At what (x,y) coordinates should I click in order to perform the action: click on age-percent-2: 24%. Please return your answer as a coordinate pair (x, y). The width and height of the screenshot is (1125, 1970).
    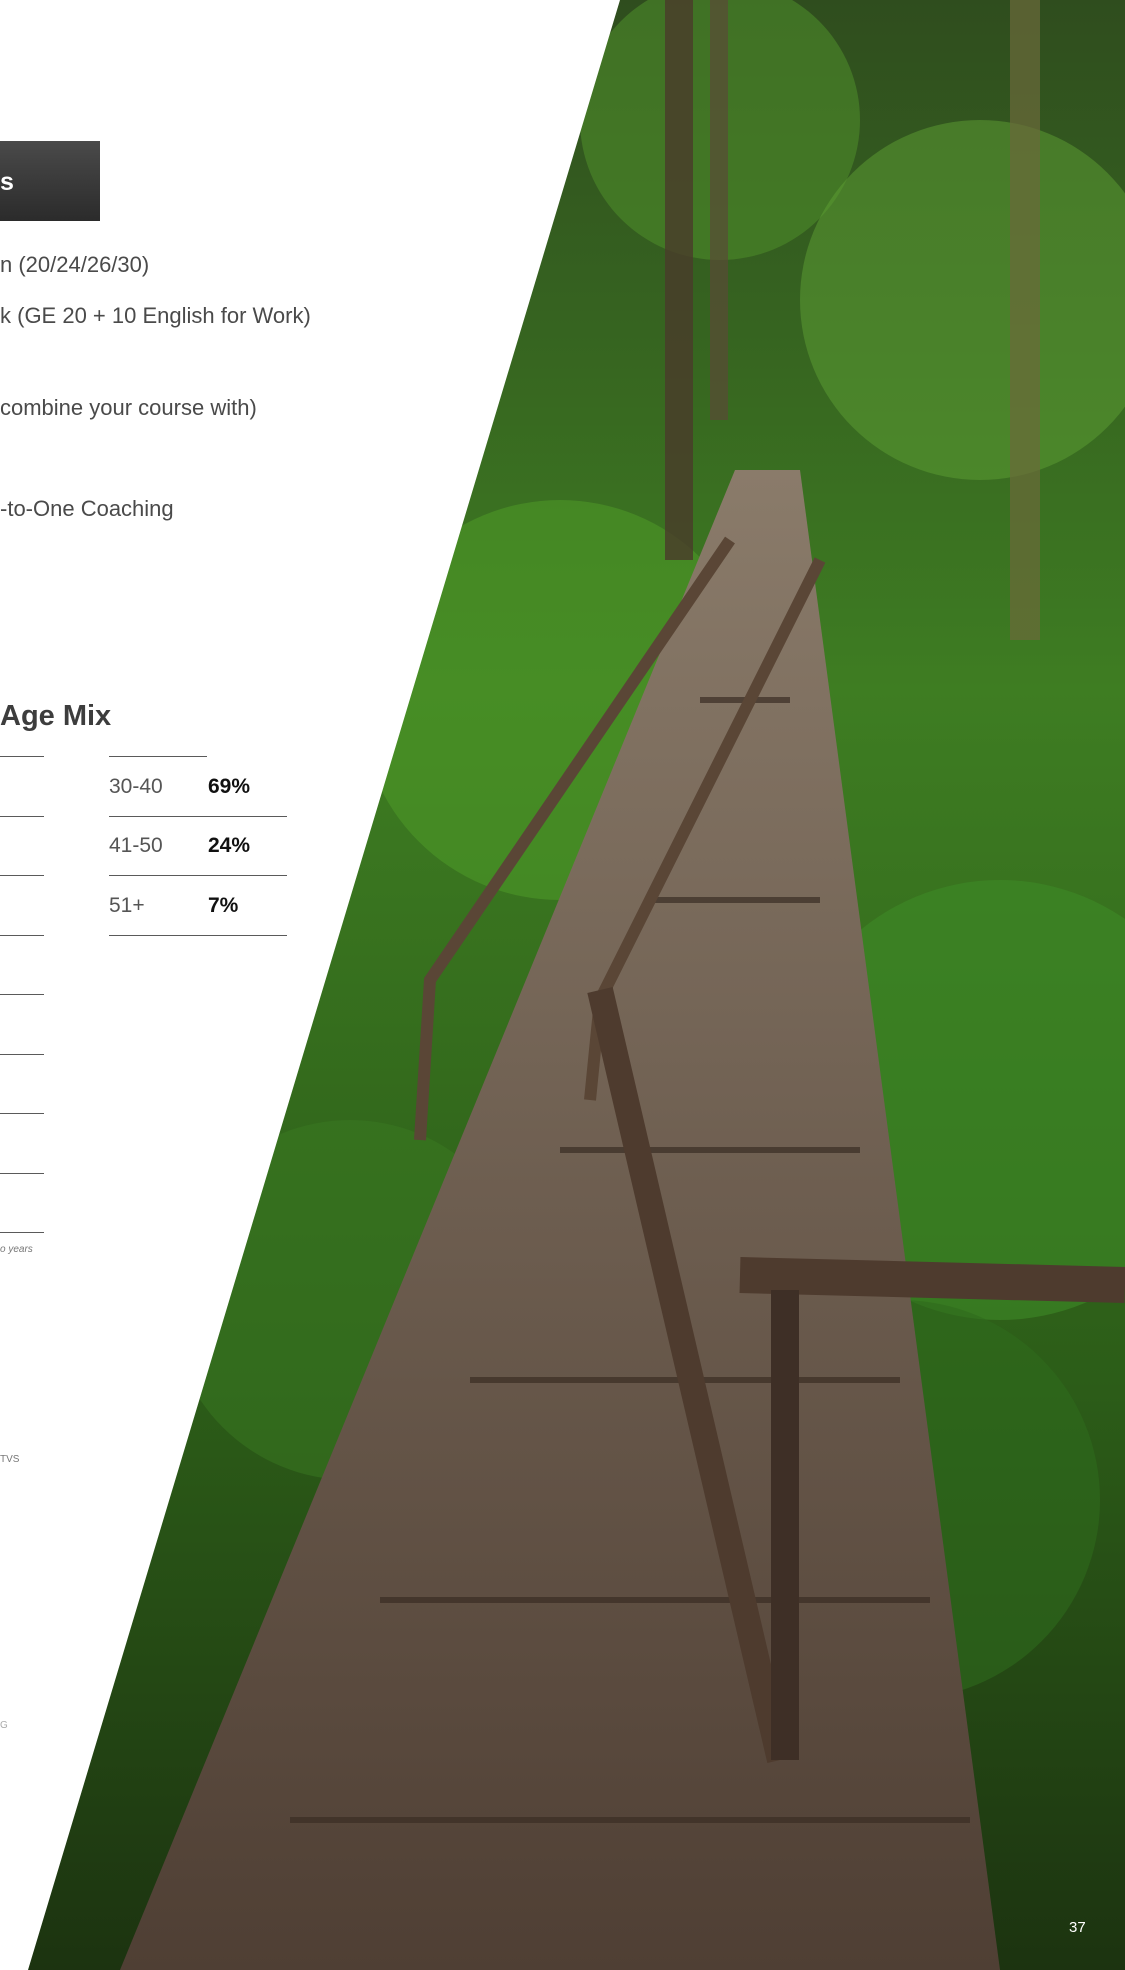
    Looking at the image, I should click on (229, 845).